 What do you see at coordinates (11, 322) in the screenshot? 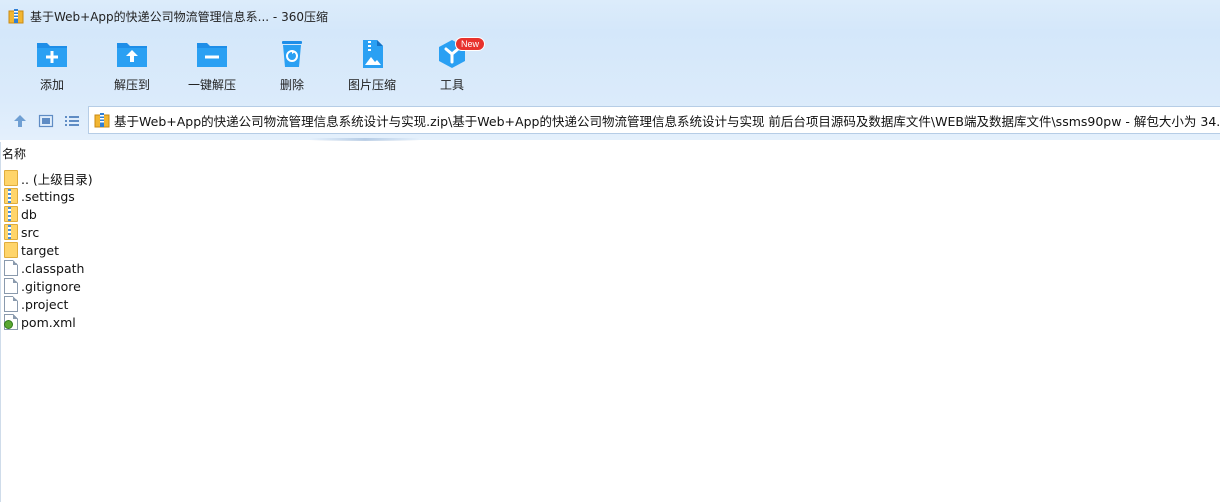
I see `xml-file-icon` at bounding box center [11, 322].